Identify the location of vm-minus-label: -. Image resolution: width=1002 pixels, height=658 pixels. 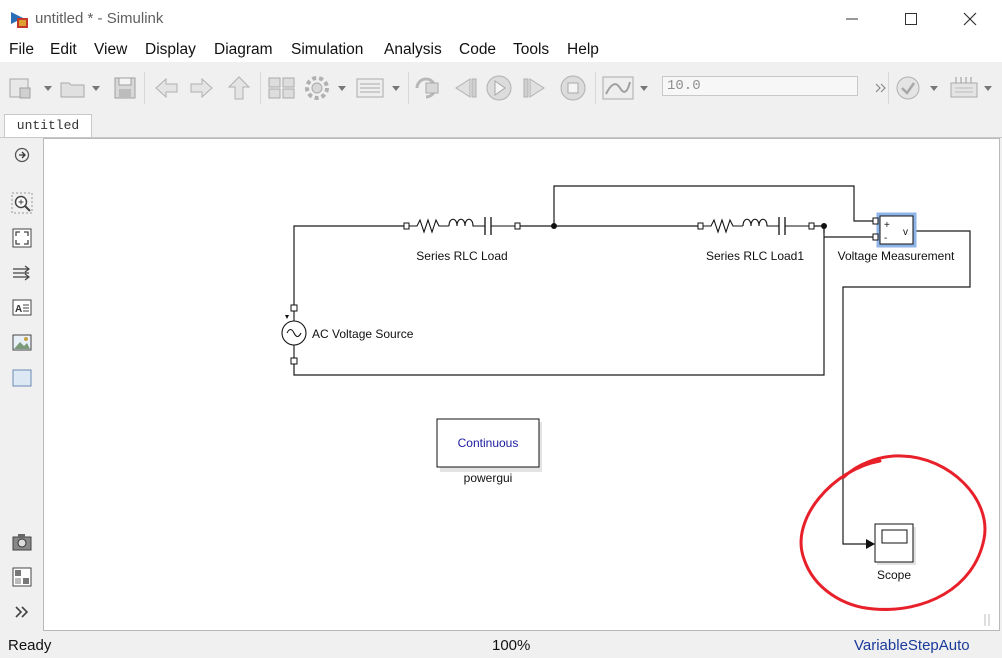
(885, 238).